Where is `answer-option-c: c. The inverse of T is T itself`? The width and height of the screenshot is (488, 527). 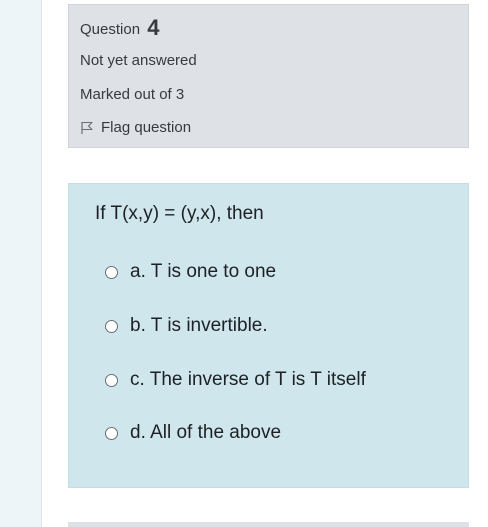
answer-option-c: c. The inverse of T is T itself is located at coordinates (235, 380).